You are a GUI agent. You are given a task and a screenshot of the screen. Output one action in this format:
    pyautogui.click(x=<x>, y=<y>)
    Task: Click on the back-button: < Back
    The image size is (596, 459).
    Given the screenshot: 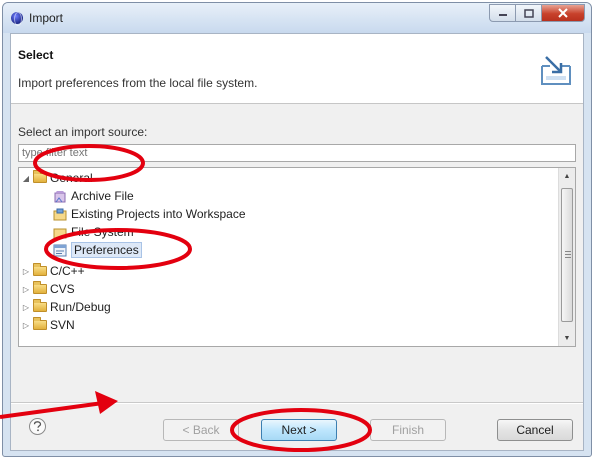 What is the action you would take?
    pyautogui.click(x=201, y=430)
    